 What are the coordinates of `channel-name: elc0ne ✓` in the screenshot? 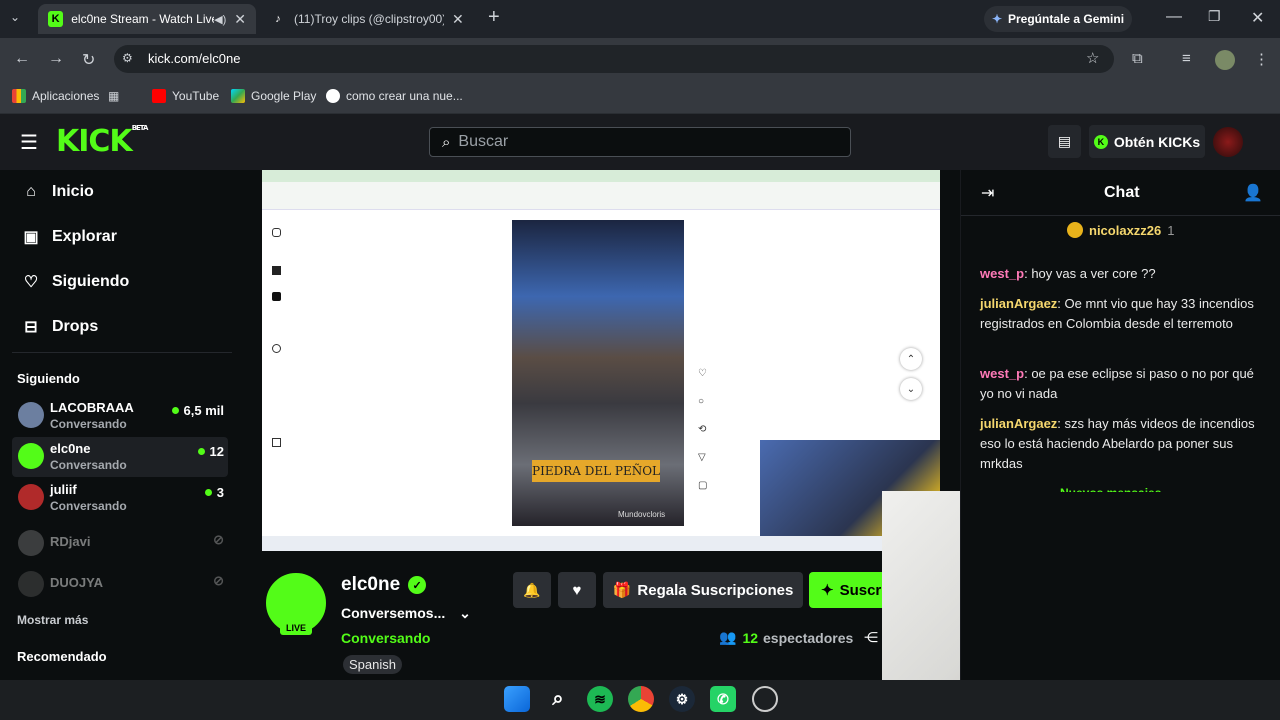 It's located at (384, 585).